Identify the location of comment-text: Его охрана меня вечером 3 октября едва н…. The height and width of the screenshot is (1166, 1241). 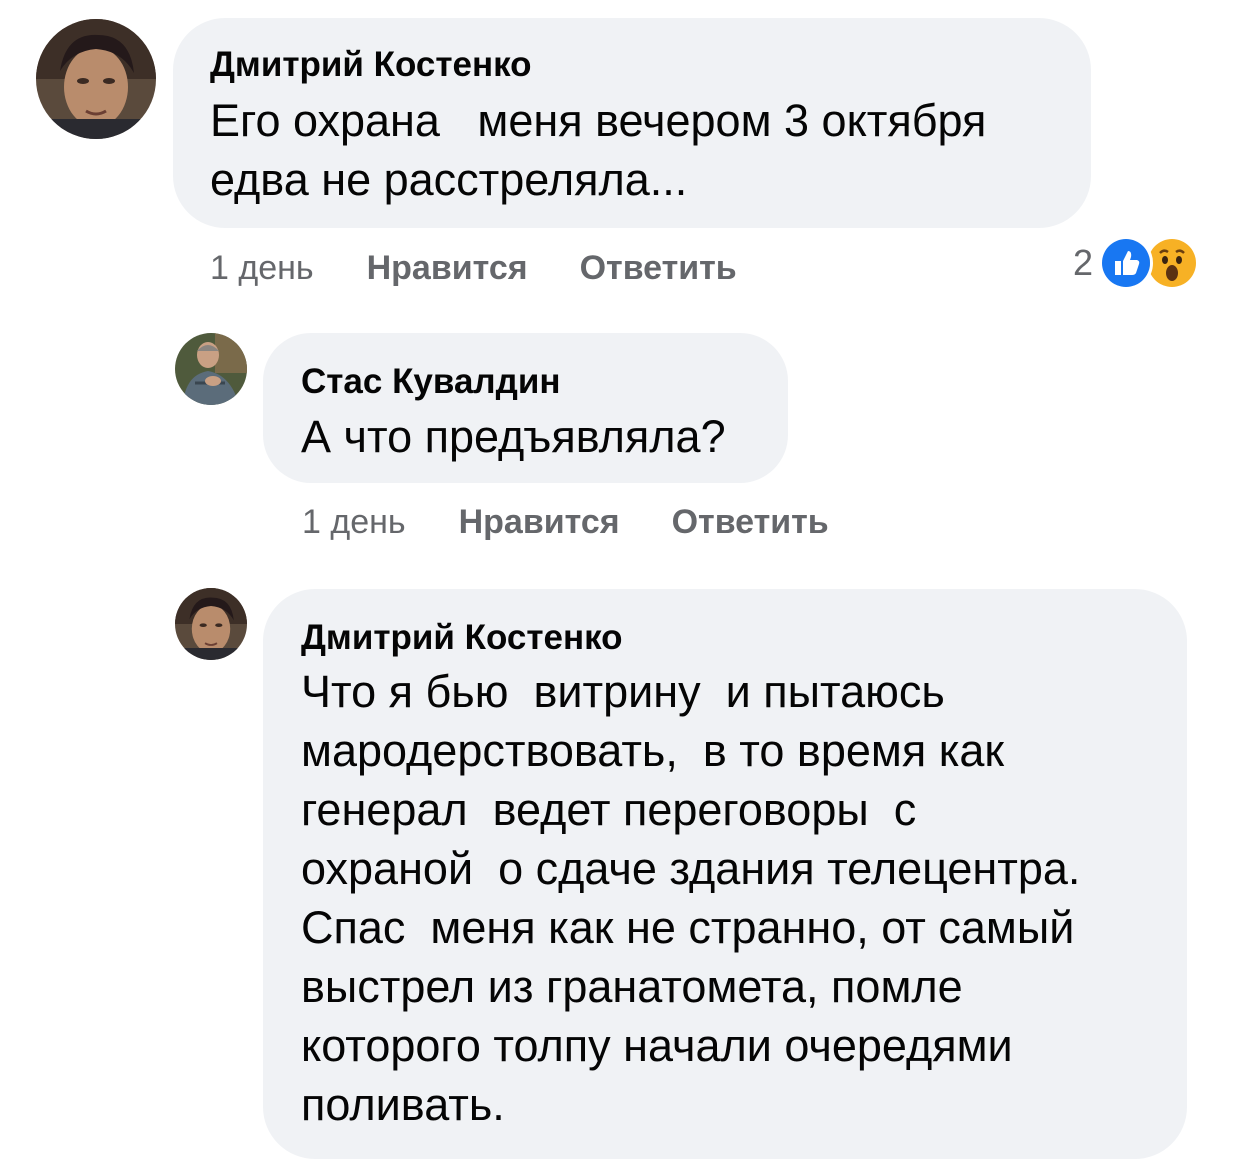
(598, 150).